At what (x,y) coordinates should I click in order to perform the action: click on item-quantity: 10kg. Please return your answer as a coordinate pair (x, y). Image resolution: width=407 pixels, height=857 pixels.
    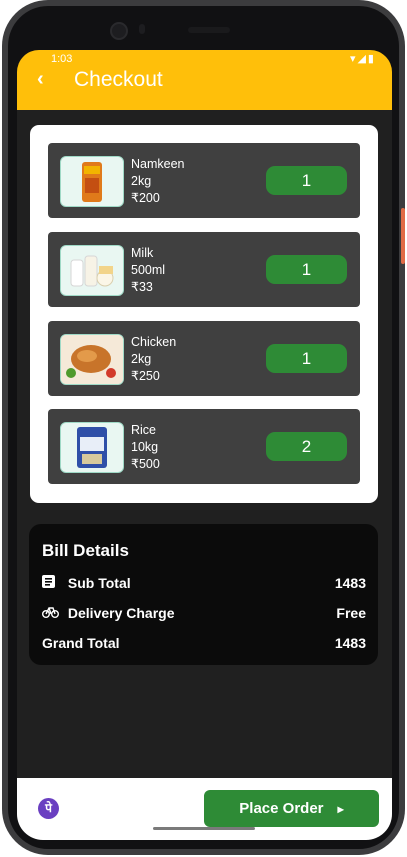
    Looking at the image, I should click on (145, 447).